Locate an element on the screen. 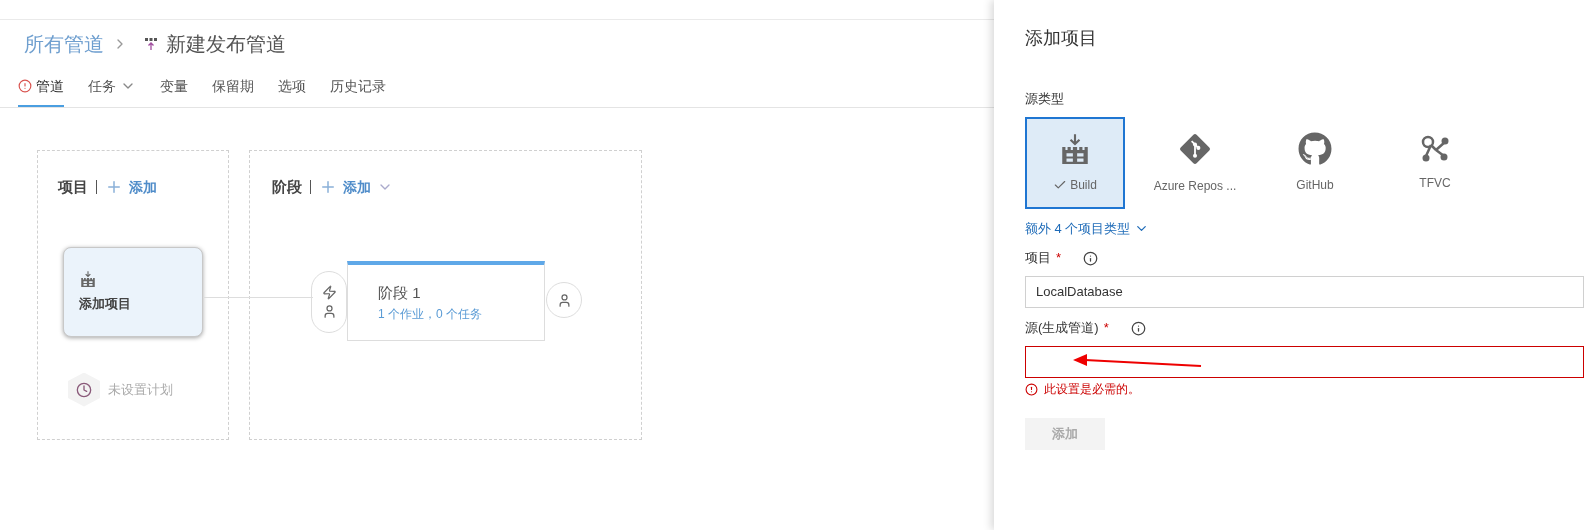 The image size is (1584, 530). panel-title: 添加项目 is located at coordinates (1061, 38).